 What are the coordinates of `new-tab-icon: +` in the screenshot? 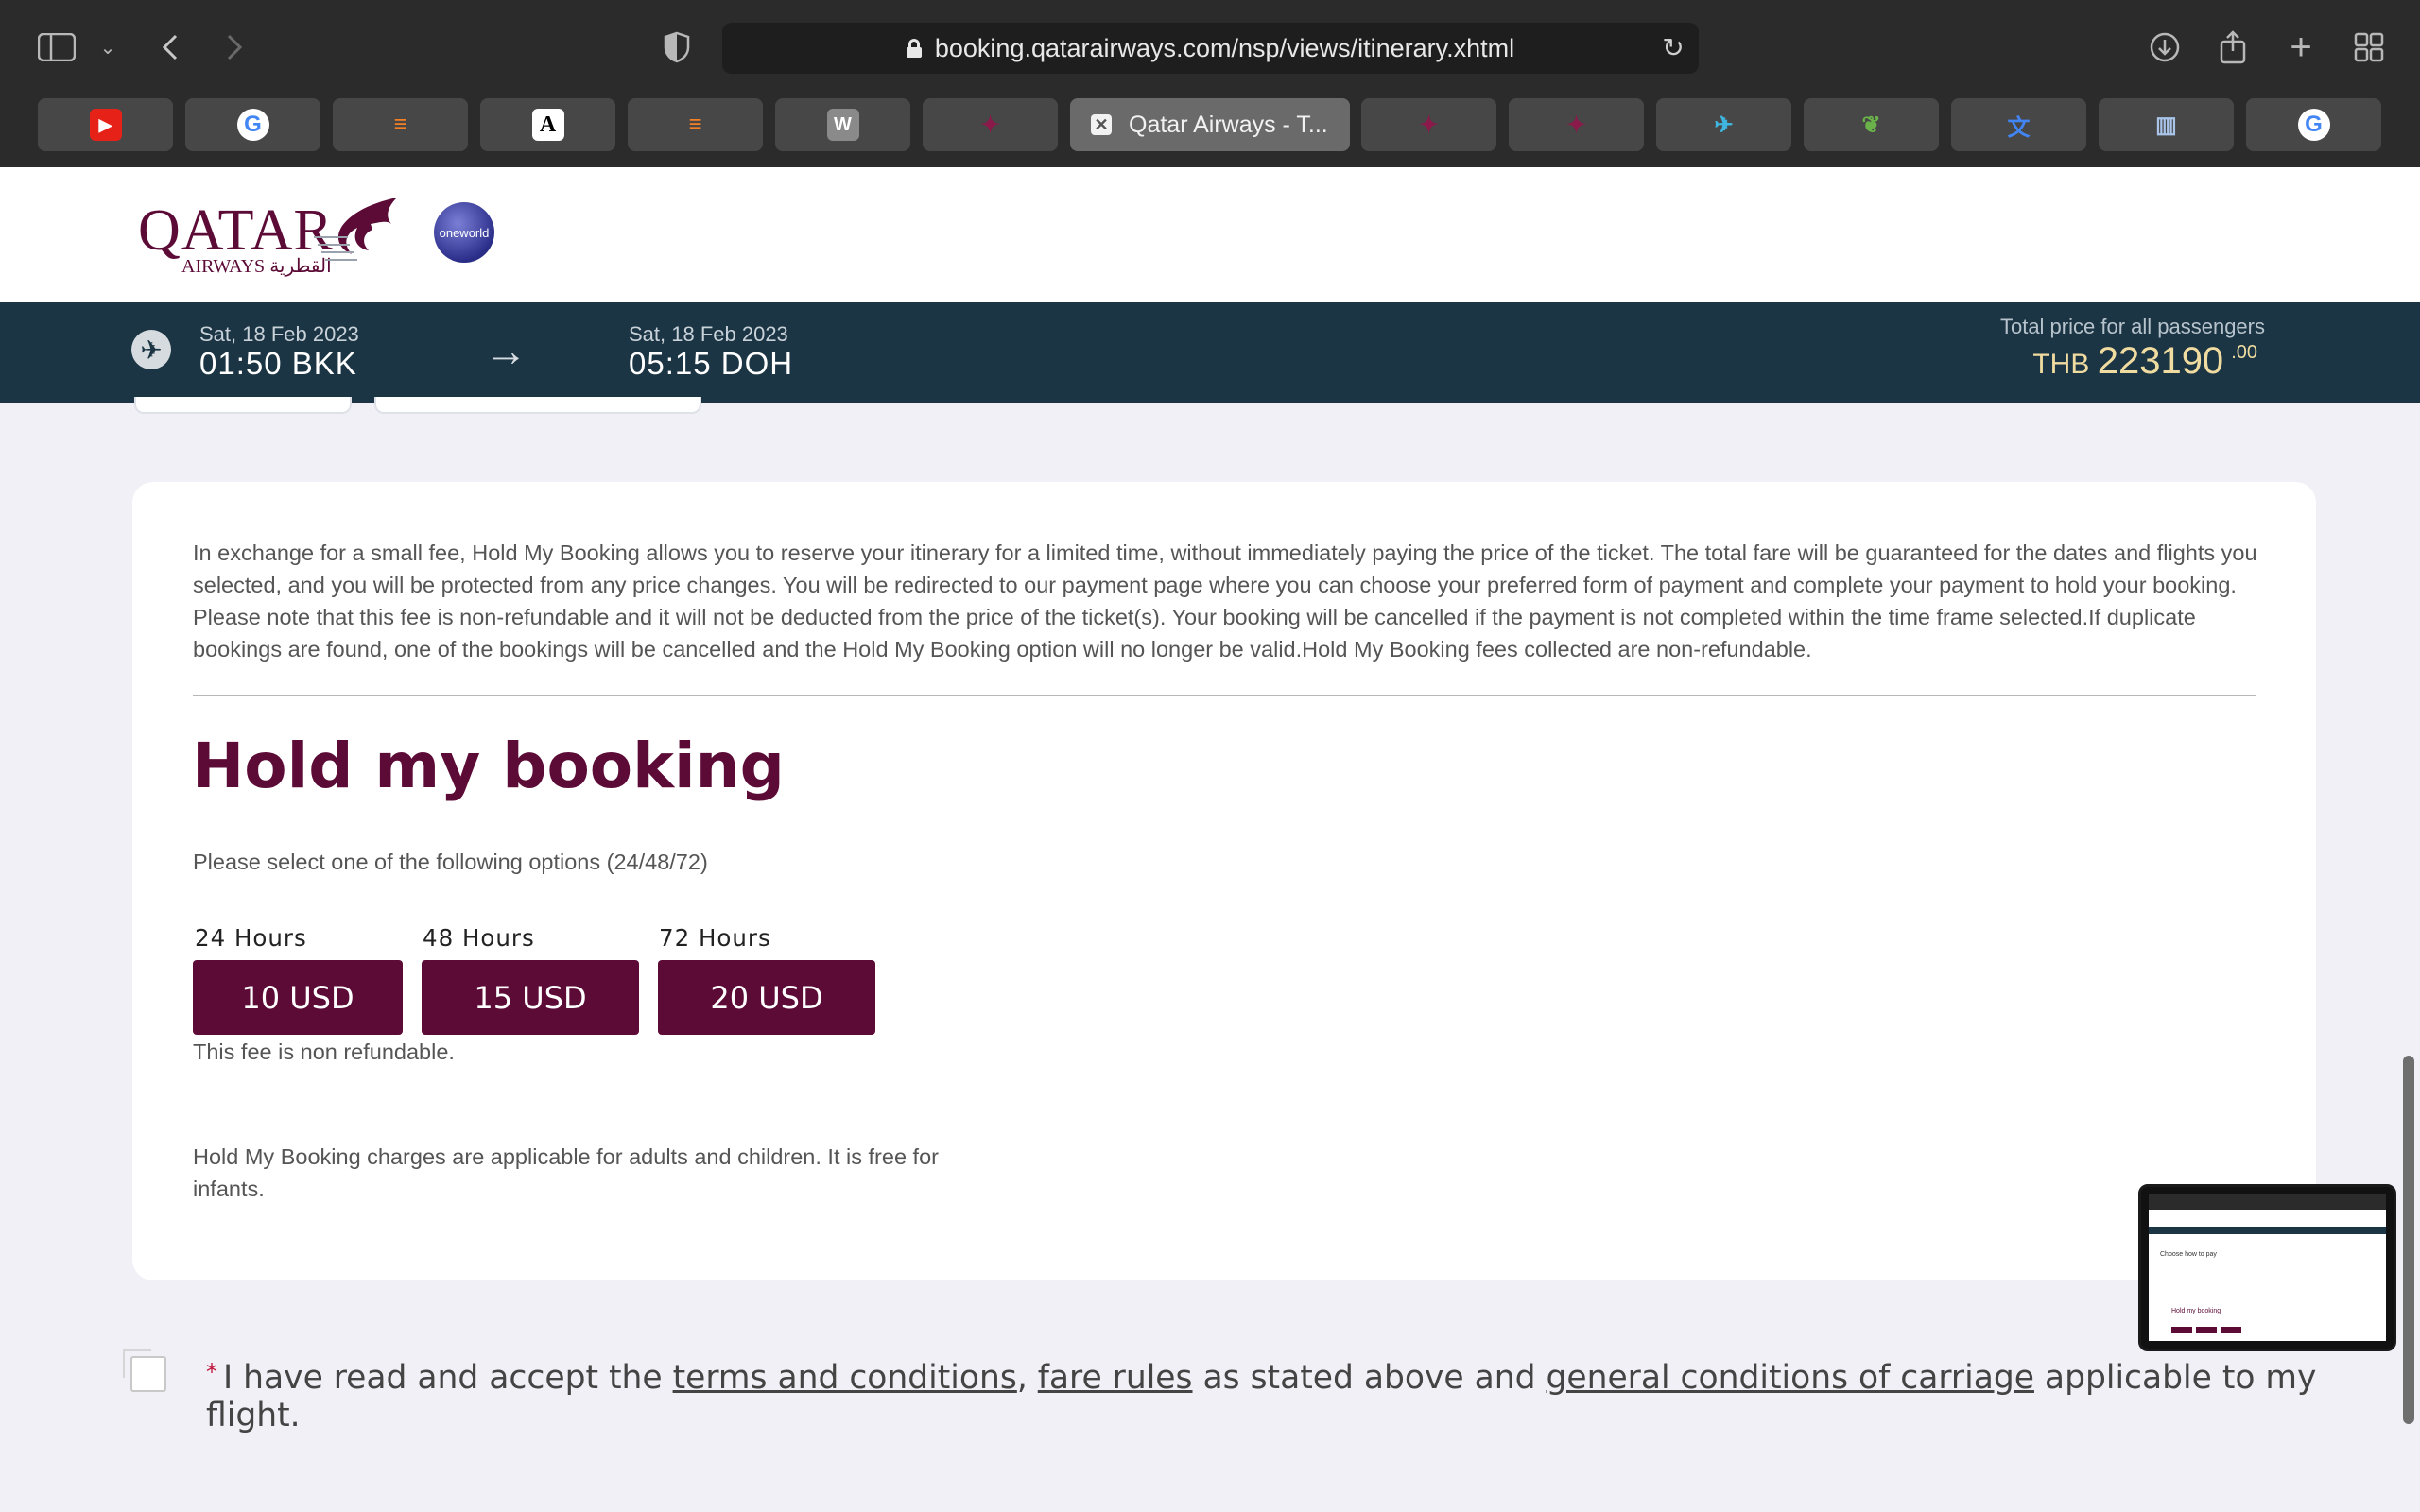 It's located at (2301, 47).